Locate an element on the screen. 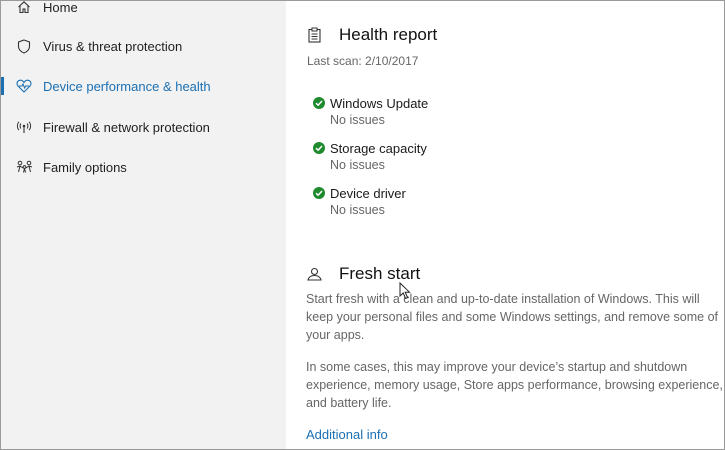  sidebar-item-label: Device performance & health is located at coordinates (127, 86).